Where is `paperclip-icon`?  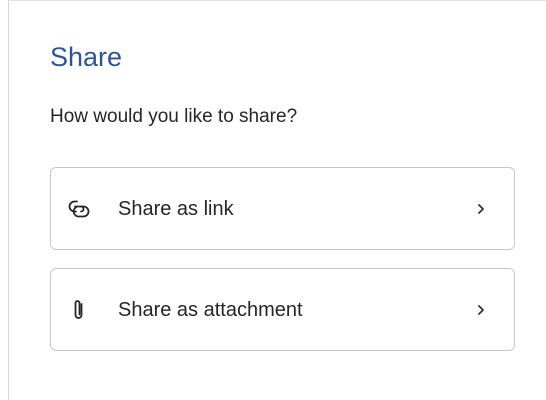
paperclip-icon is located at coordinates (79, 310).